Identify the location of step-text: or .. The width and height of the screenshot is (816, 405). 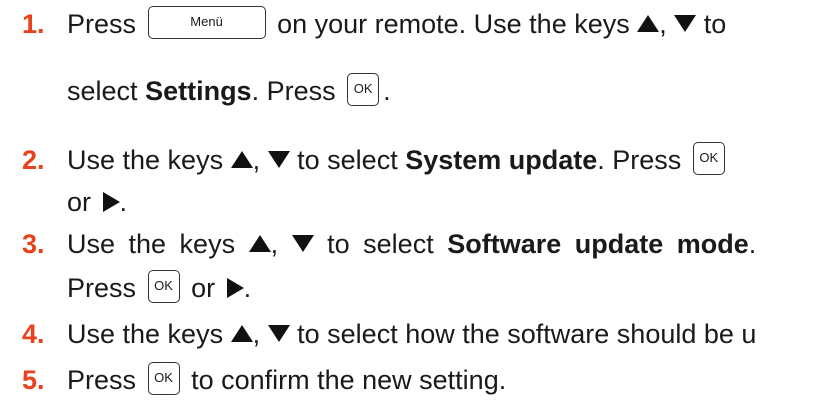
(97, 202).